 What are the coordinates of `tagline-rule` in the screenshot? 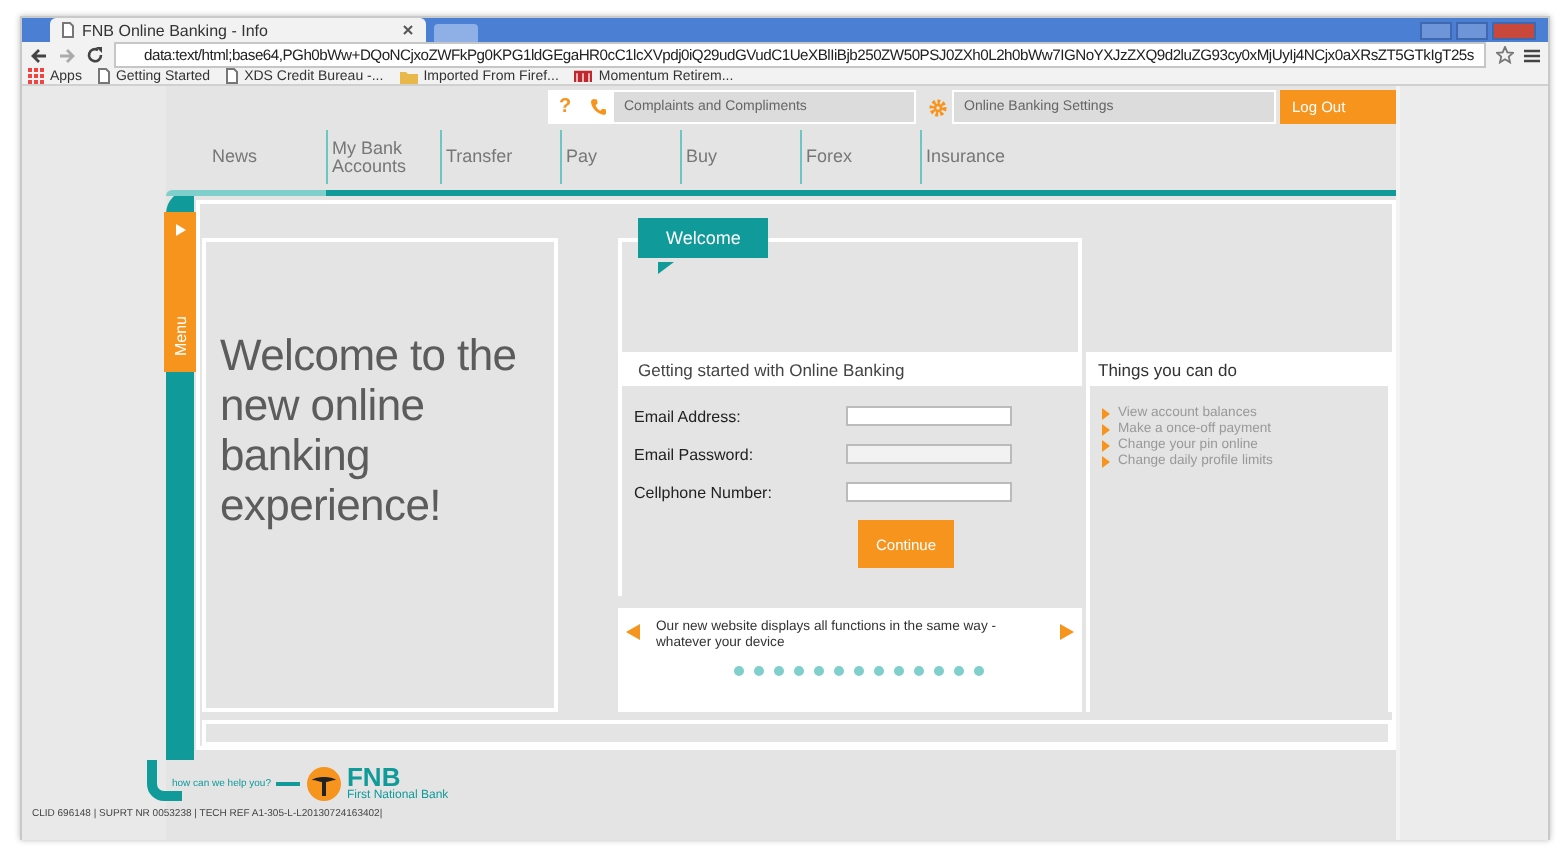 It's located at (288, 784).